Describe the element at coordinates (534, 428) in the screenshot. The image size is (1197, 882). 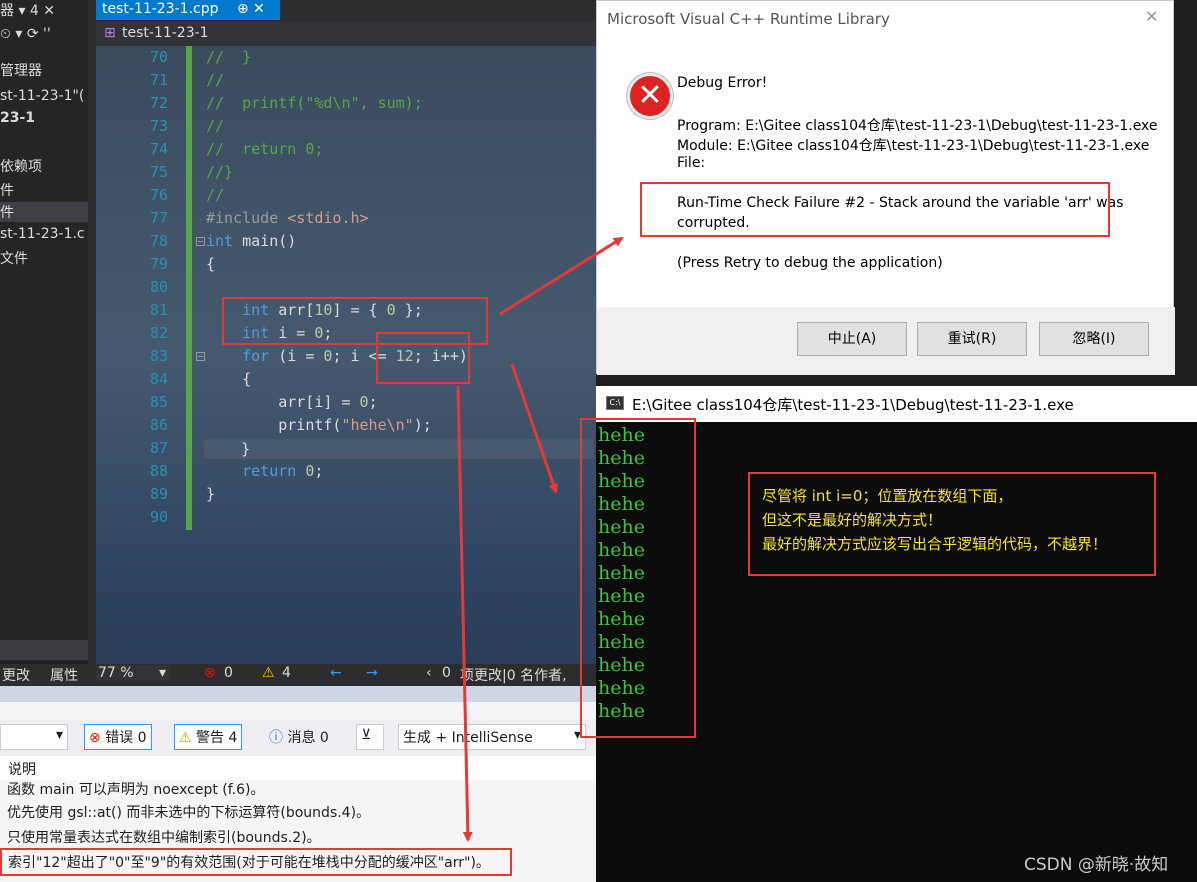
I see `arrow-to-console` at that location.